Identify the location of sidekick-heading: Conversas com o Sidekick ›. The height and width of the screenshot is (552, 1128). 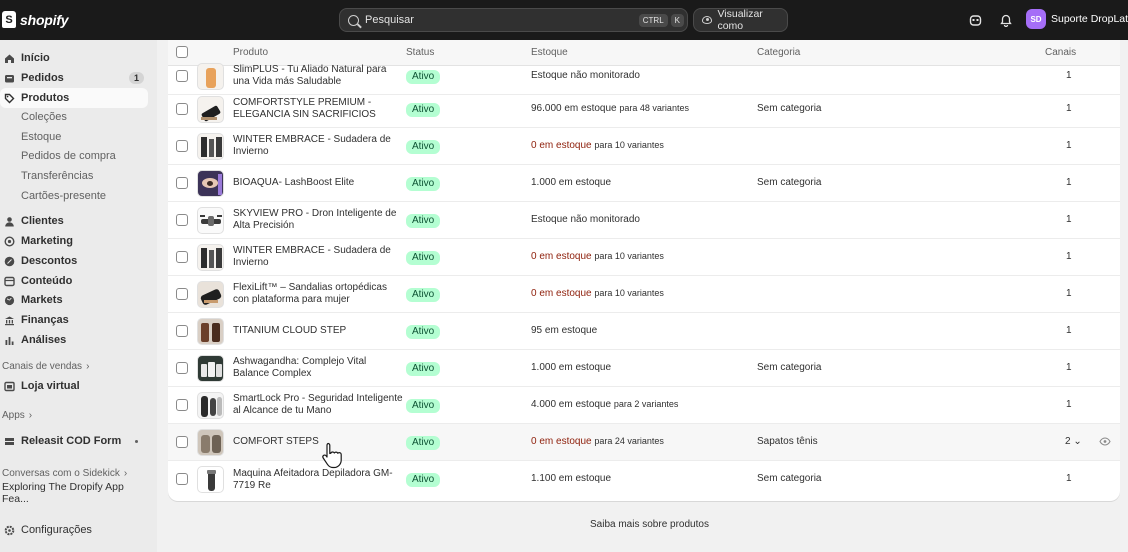
(74, 473).